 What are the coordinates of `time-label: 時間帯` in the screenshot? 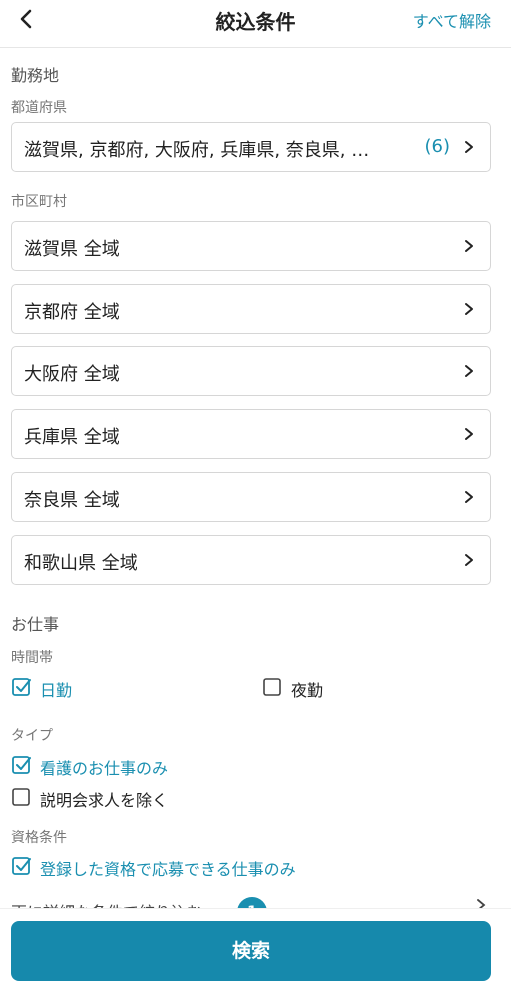 It's located at (32, 658).